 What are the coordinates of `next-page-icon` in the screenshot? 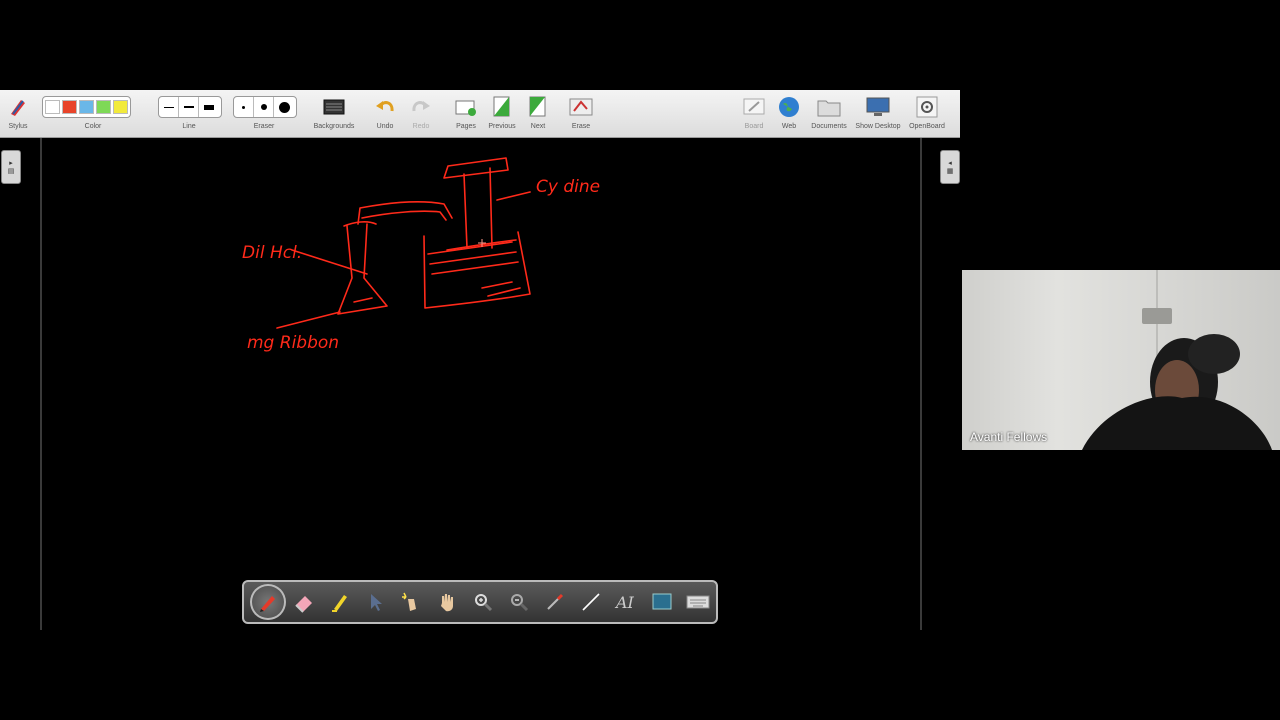 It's located at (537, 106).